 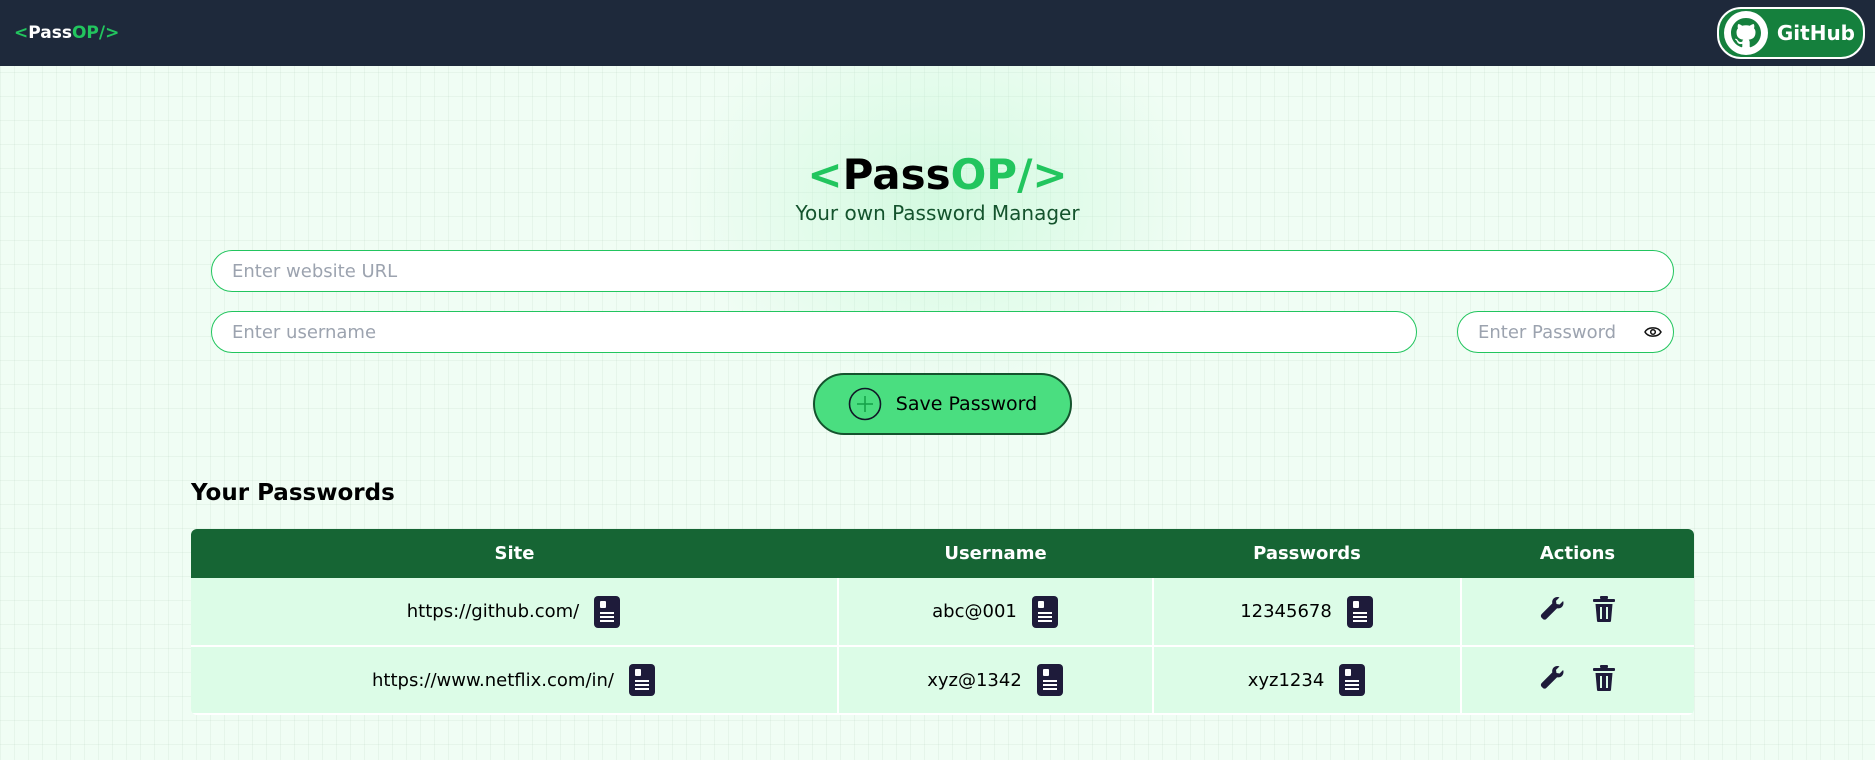 I want to click on password-cell: xyz1234, so click(x=1307, y=680).